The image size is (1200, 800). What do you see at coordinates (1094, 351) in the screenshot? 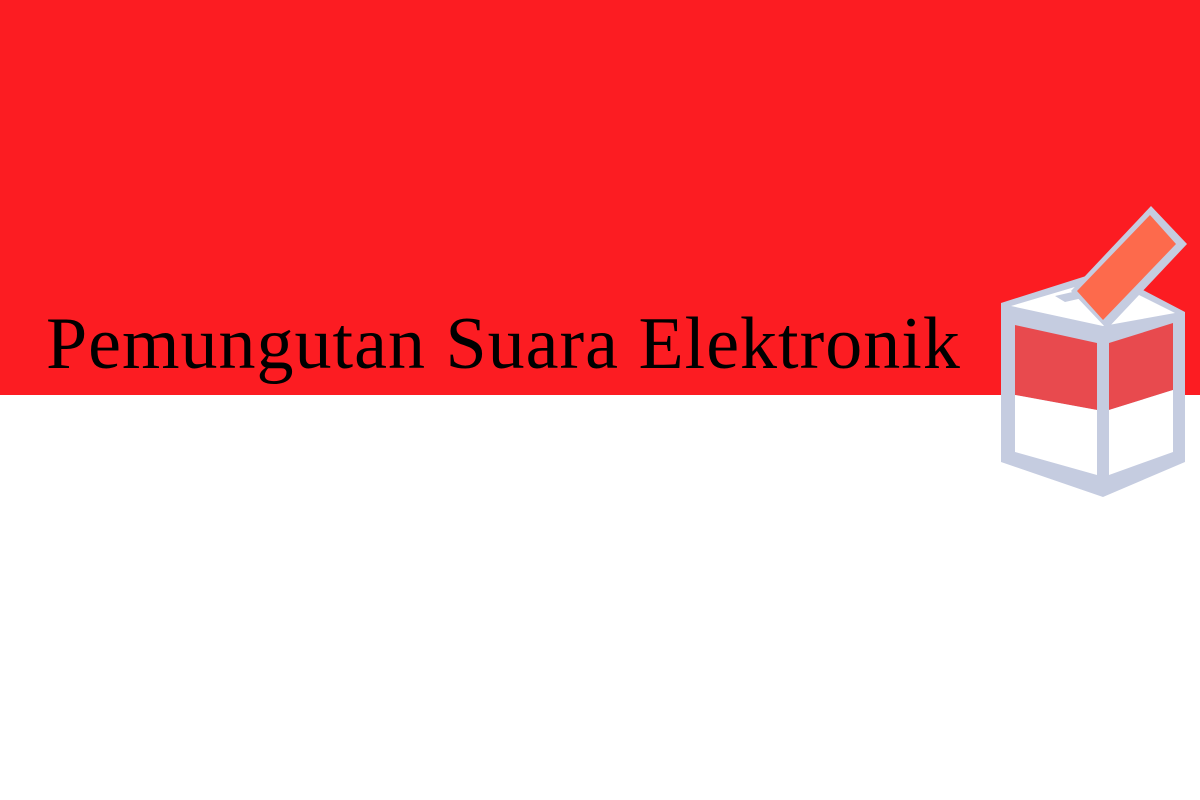
I see `ballot-box-icon` at bounding box center [1094, 351].